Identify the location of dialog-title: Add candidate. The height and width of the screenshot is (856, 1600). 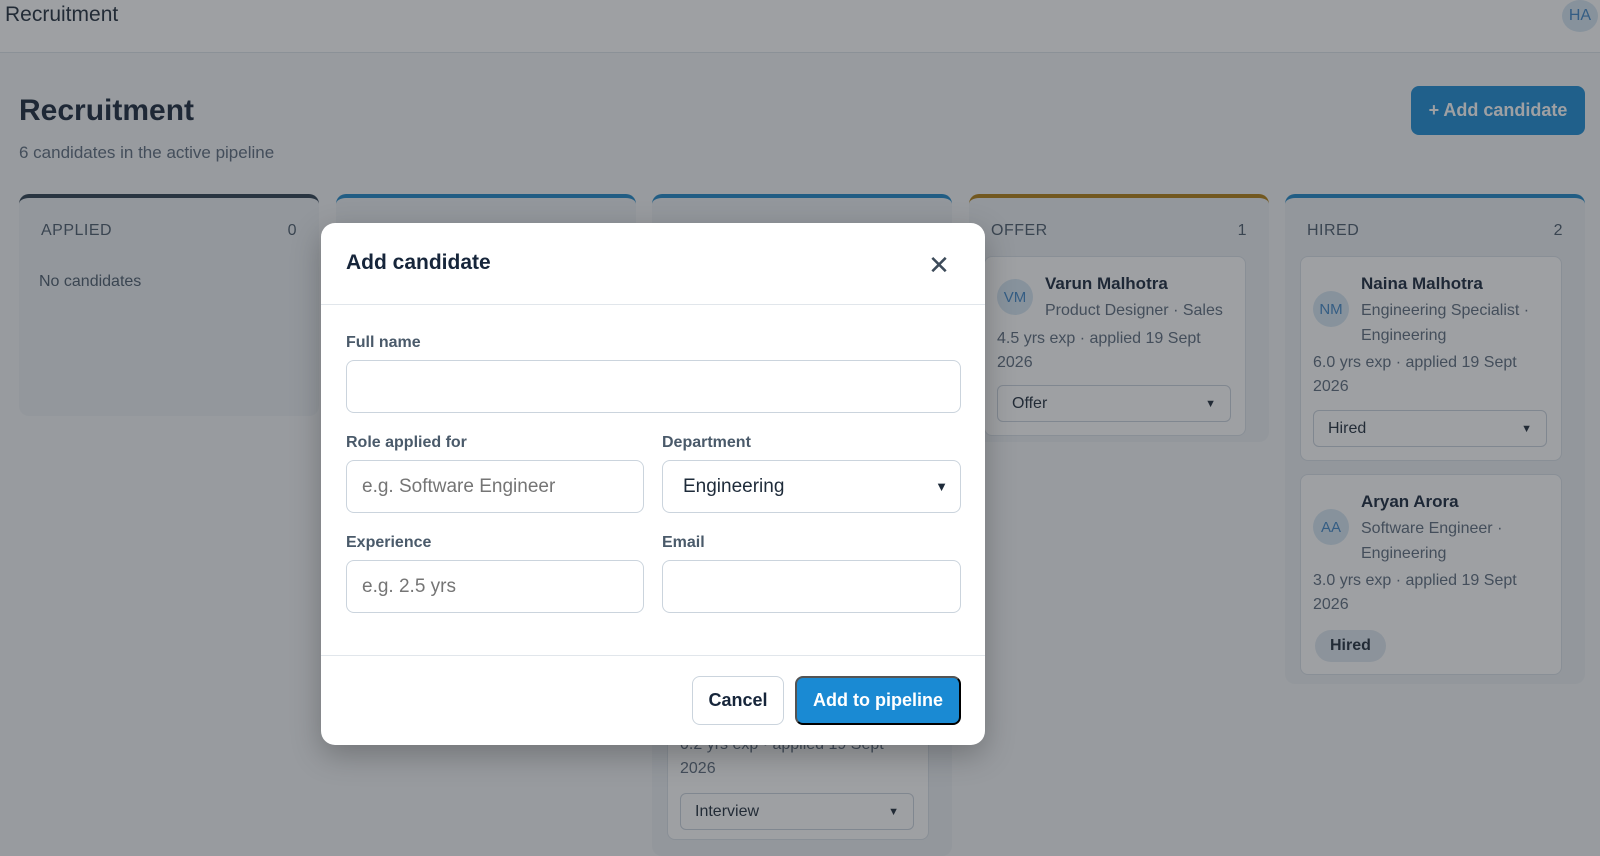
(418, 262).